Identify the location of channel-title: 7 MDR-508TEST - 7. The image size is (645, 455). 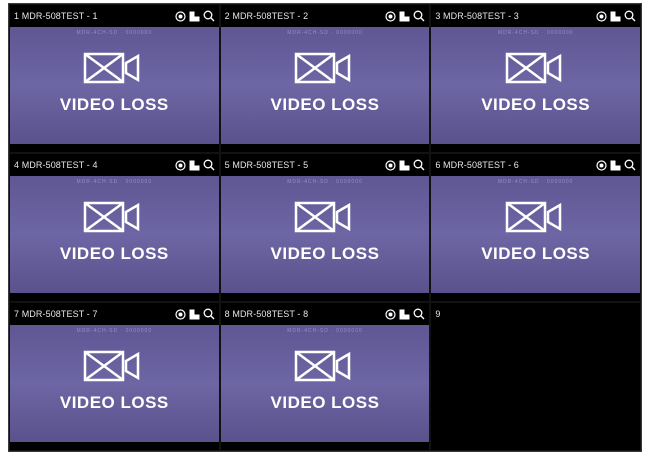
(56, 314).